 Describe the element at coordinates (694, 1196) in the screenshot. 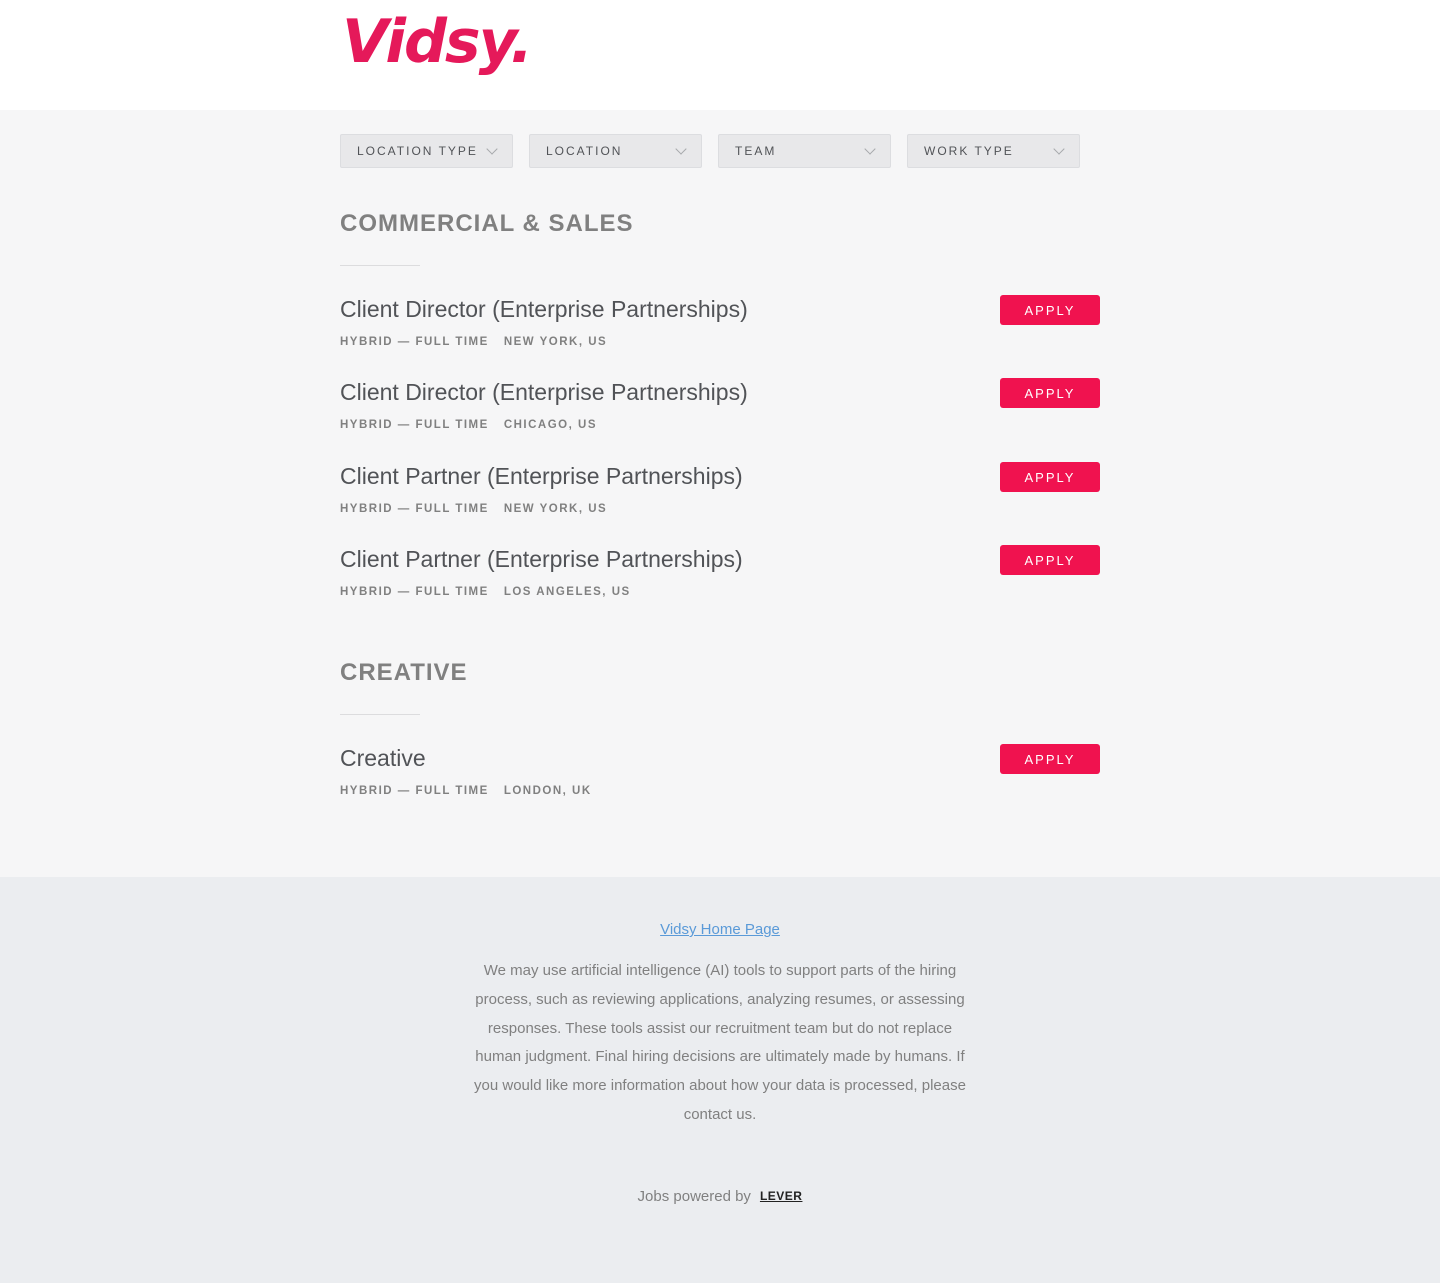

I see `powered-by-text: Jobs powered by` at that location.